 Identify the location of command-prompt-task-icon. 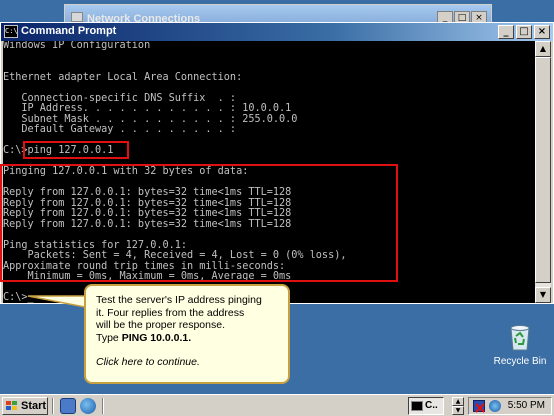
(417, 406).